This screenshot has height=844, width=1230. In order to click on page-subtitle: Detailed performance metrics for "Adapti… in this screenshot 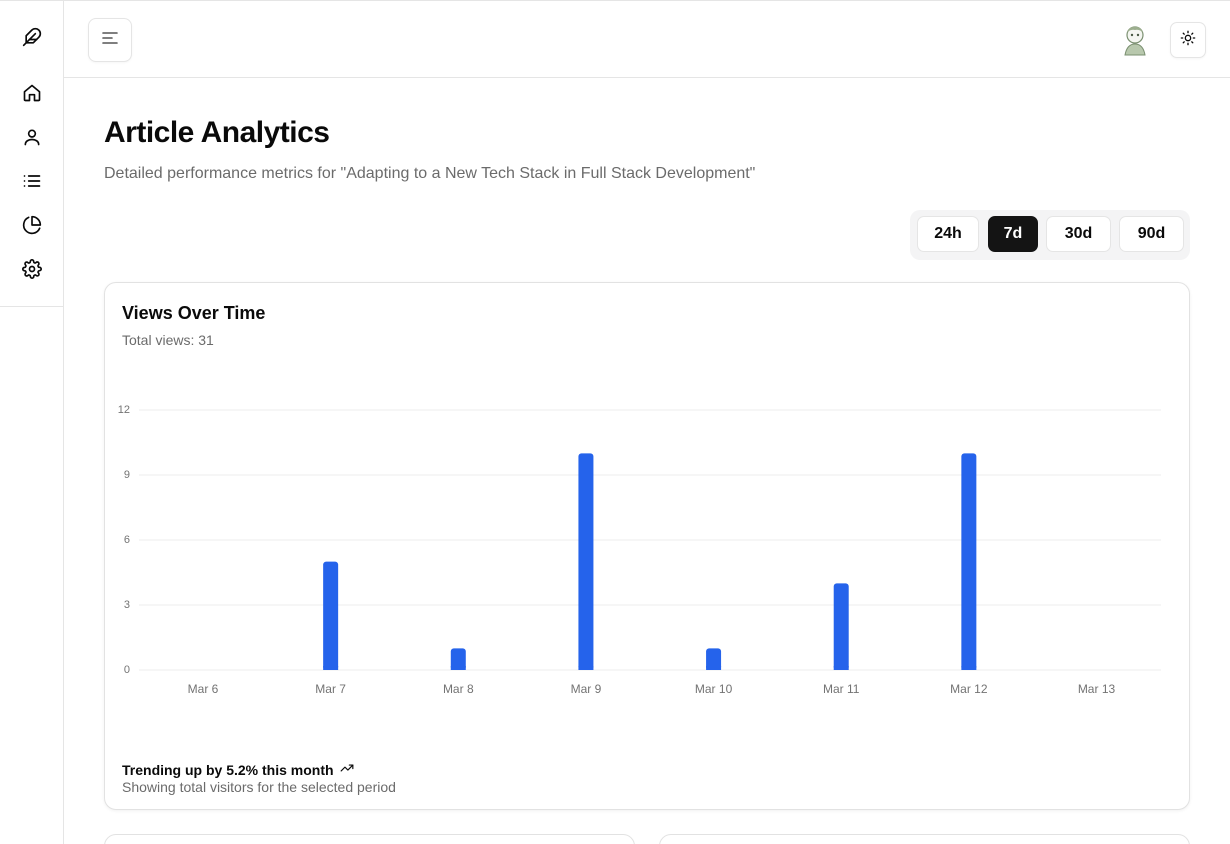, I will do `click(430, 173)`.